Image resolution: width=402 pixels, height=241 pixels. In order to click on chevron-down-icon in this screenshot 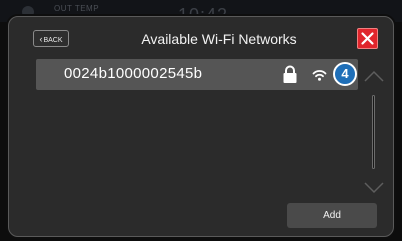, I will do `click(374, 188)`.